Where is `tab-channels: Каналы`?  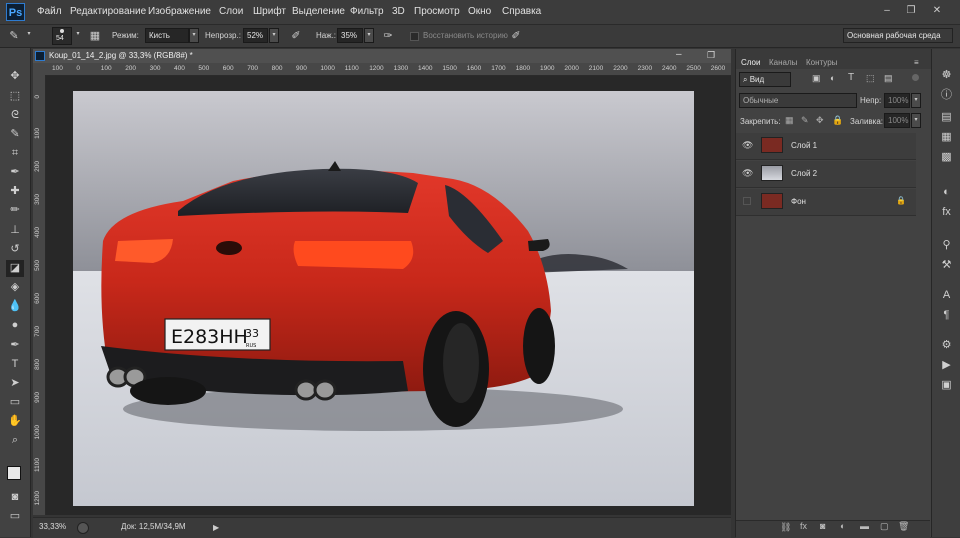
tab-channels: Каналы is located at coordinates (783, 62).